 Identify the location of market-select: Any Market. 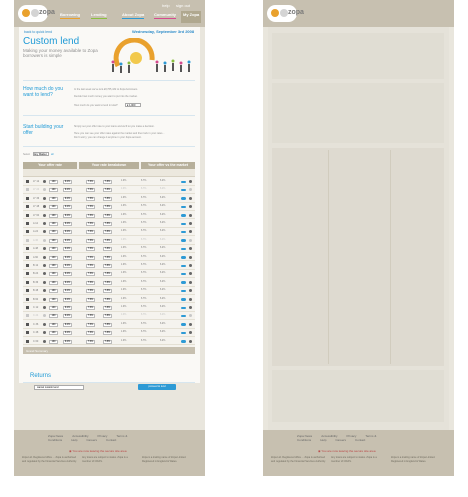
(41, 154).